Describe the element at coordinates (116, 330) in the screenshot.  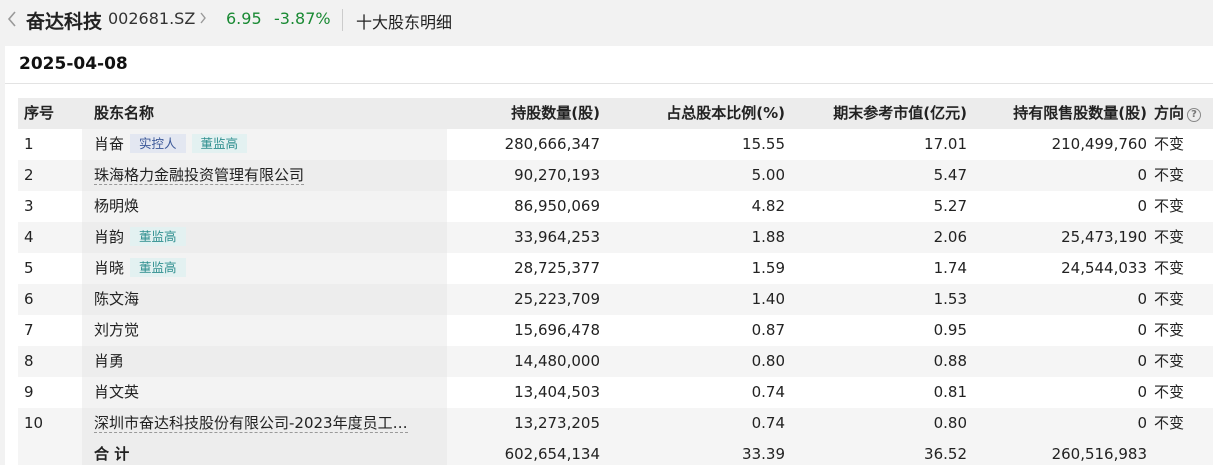
I see `shareholder-name: 刘方觉` at that location.